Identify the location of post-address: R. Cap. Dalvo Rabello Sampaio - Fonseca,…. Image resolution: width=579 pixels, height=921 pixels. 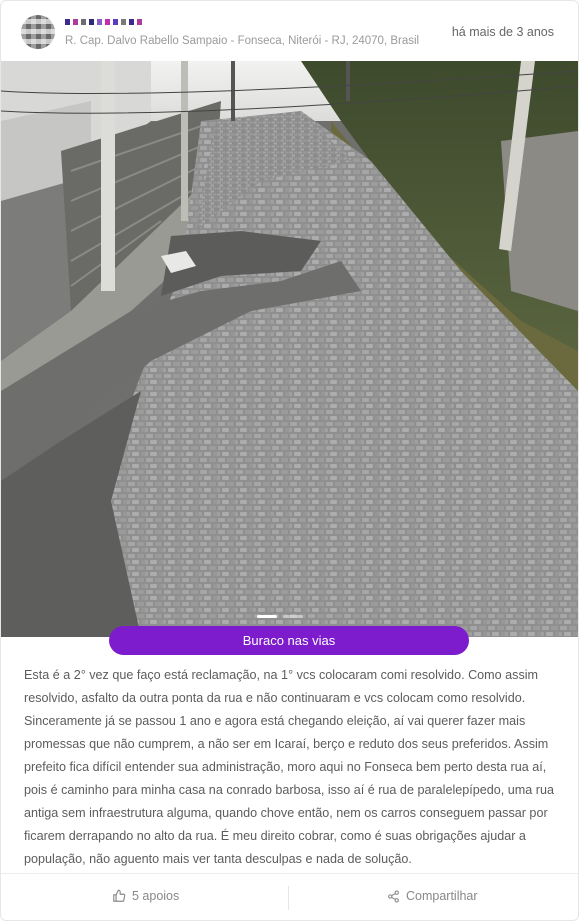
(242, 41).